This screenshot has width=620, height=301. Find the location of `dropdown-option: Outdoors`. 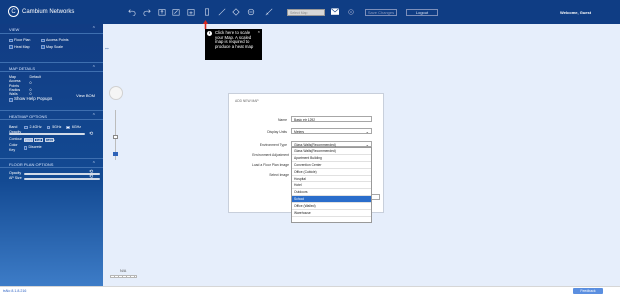

dropdown-option: Outdoors is located at coordinates (331, 193).